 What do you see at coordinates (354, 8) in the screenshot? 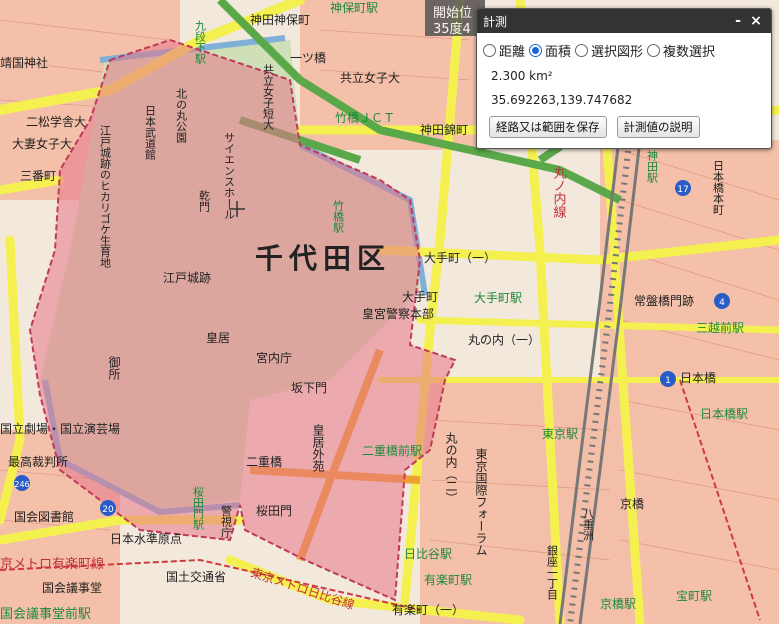
I see `label-jinbocho-sta: 神保町駅` at bounding box center [354, 8].